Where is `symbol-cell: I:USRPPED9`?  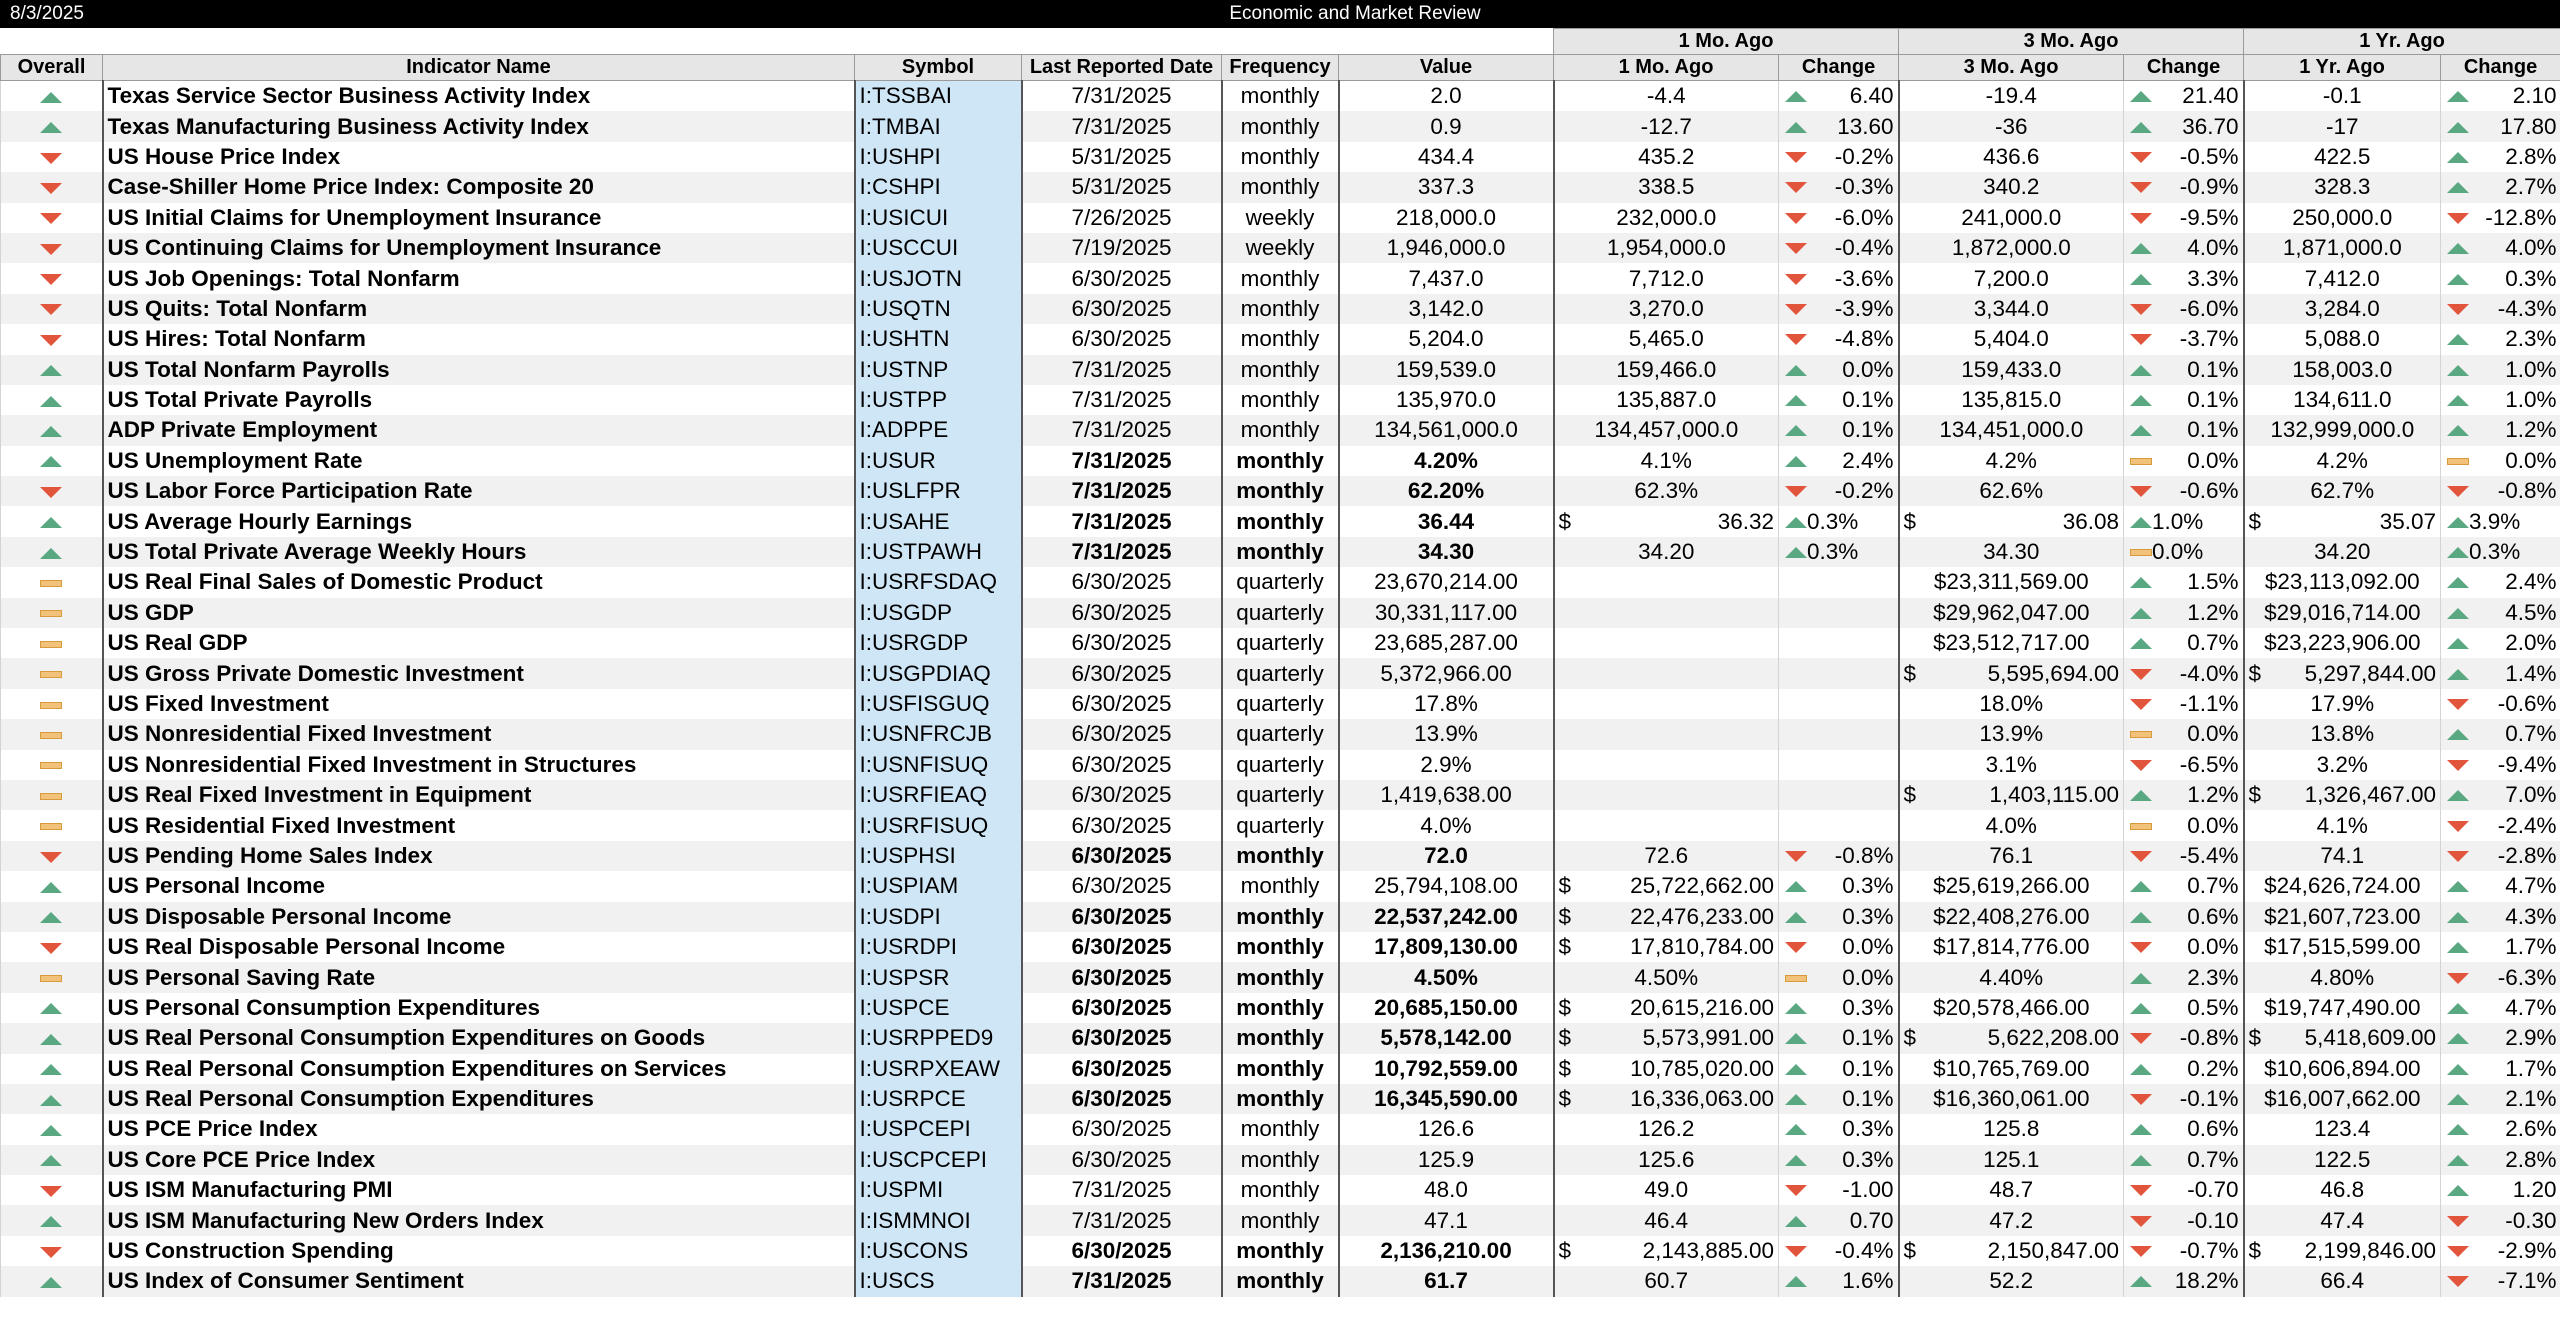 symbol-cell: I:USRPPED9 is located at coordinates (938, 1038).